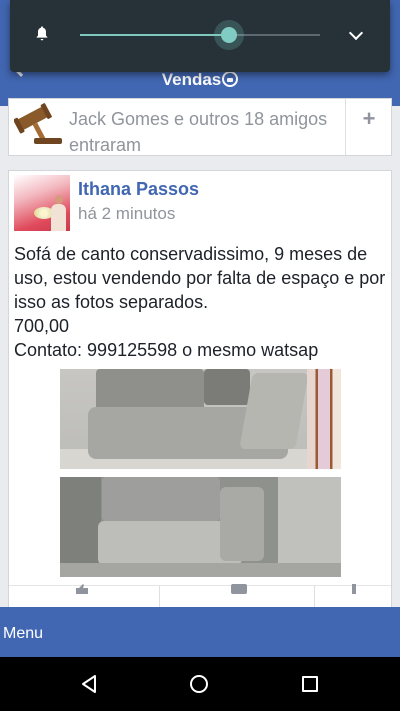  Describe the element at coordinates (198, 132) in the screenshot. I see `join-notice-text: Jack Gomes e outros 18 amigos entraram` at that location.